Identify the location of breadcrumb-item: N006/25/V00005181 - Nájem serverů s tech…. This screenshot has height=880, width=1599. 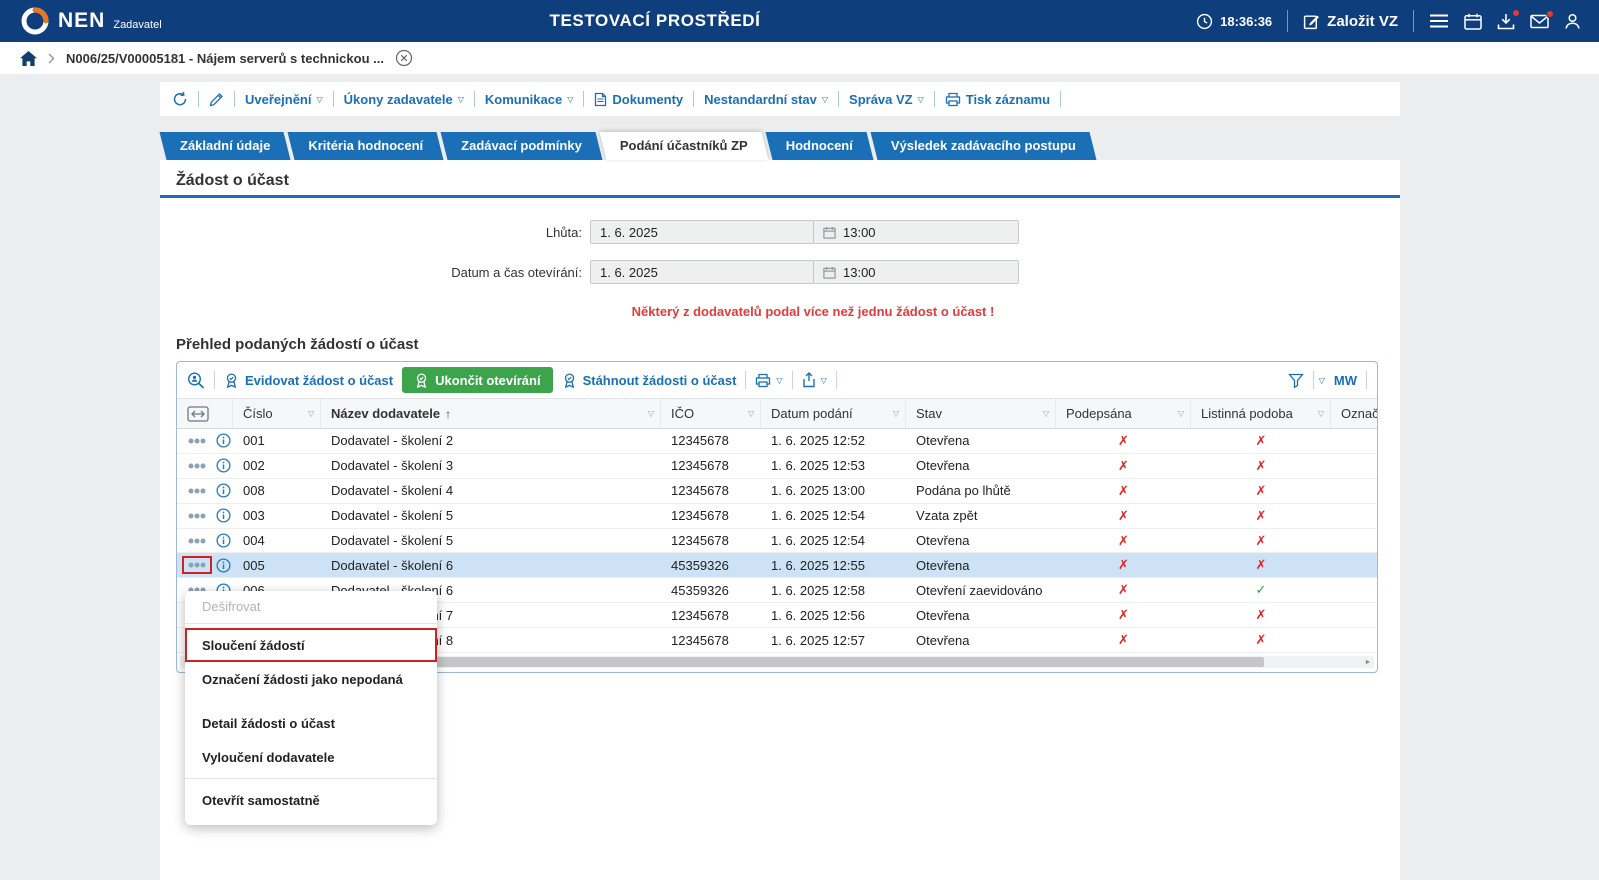
(225, 58).